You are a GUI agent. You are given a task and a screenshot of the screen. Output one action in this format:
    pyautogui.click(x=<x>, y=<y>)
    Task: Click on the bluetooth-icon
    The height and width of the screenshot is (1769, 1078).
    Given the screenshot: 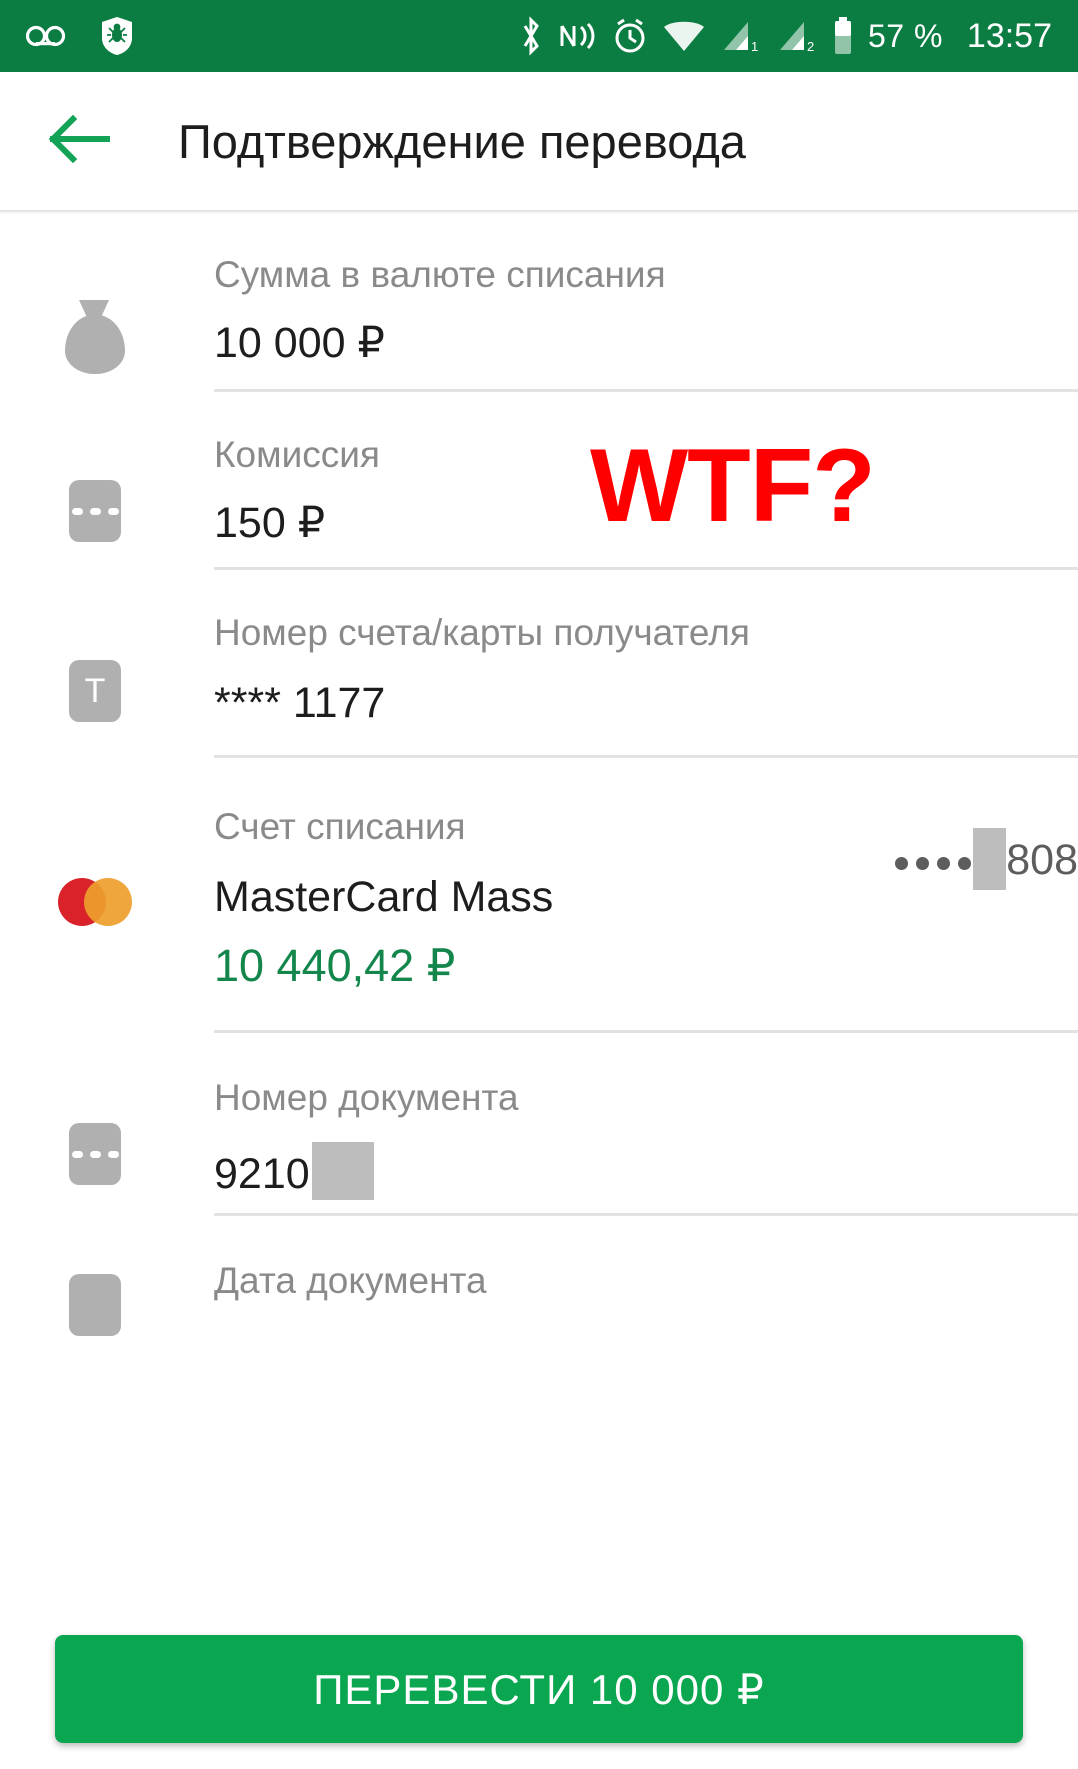 What is the action you would take?
    pyautogui.click(x=531, y=36)
    